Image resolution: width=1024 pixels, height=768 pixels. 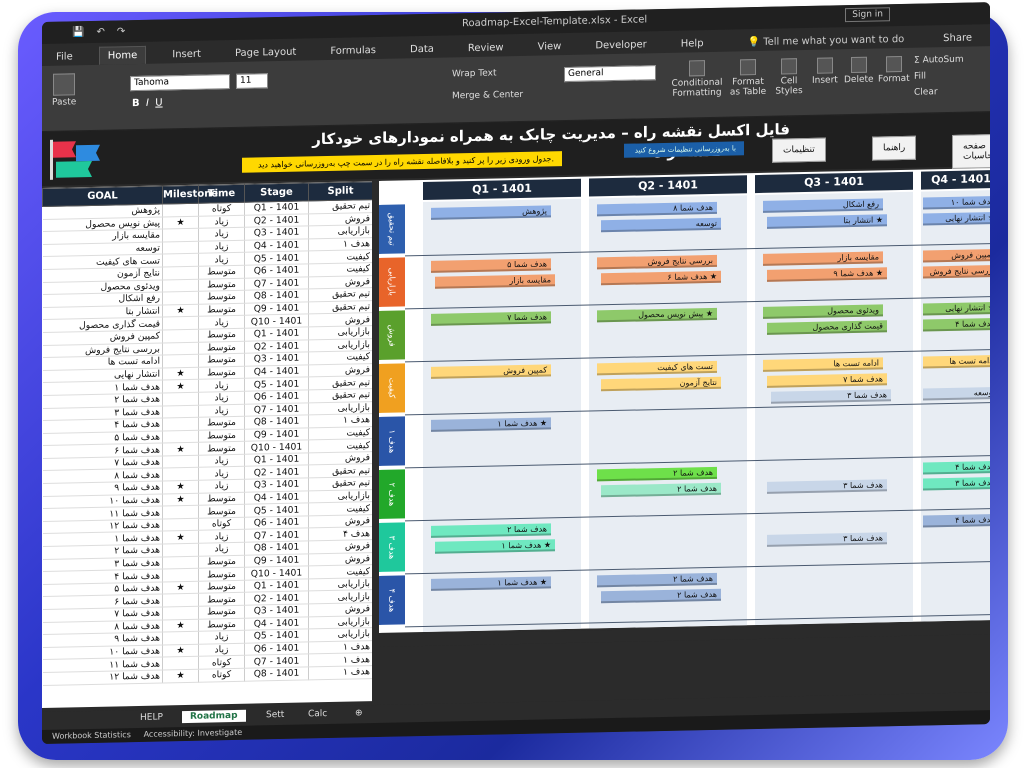 I want to click on tab-review: Review, so click(x=486, y=48).